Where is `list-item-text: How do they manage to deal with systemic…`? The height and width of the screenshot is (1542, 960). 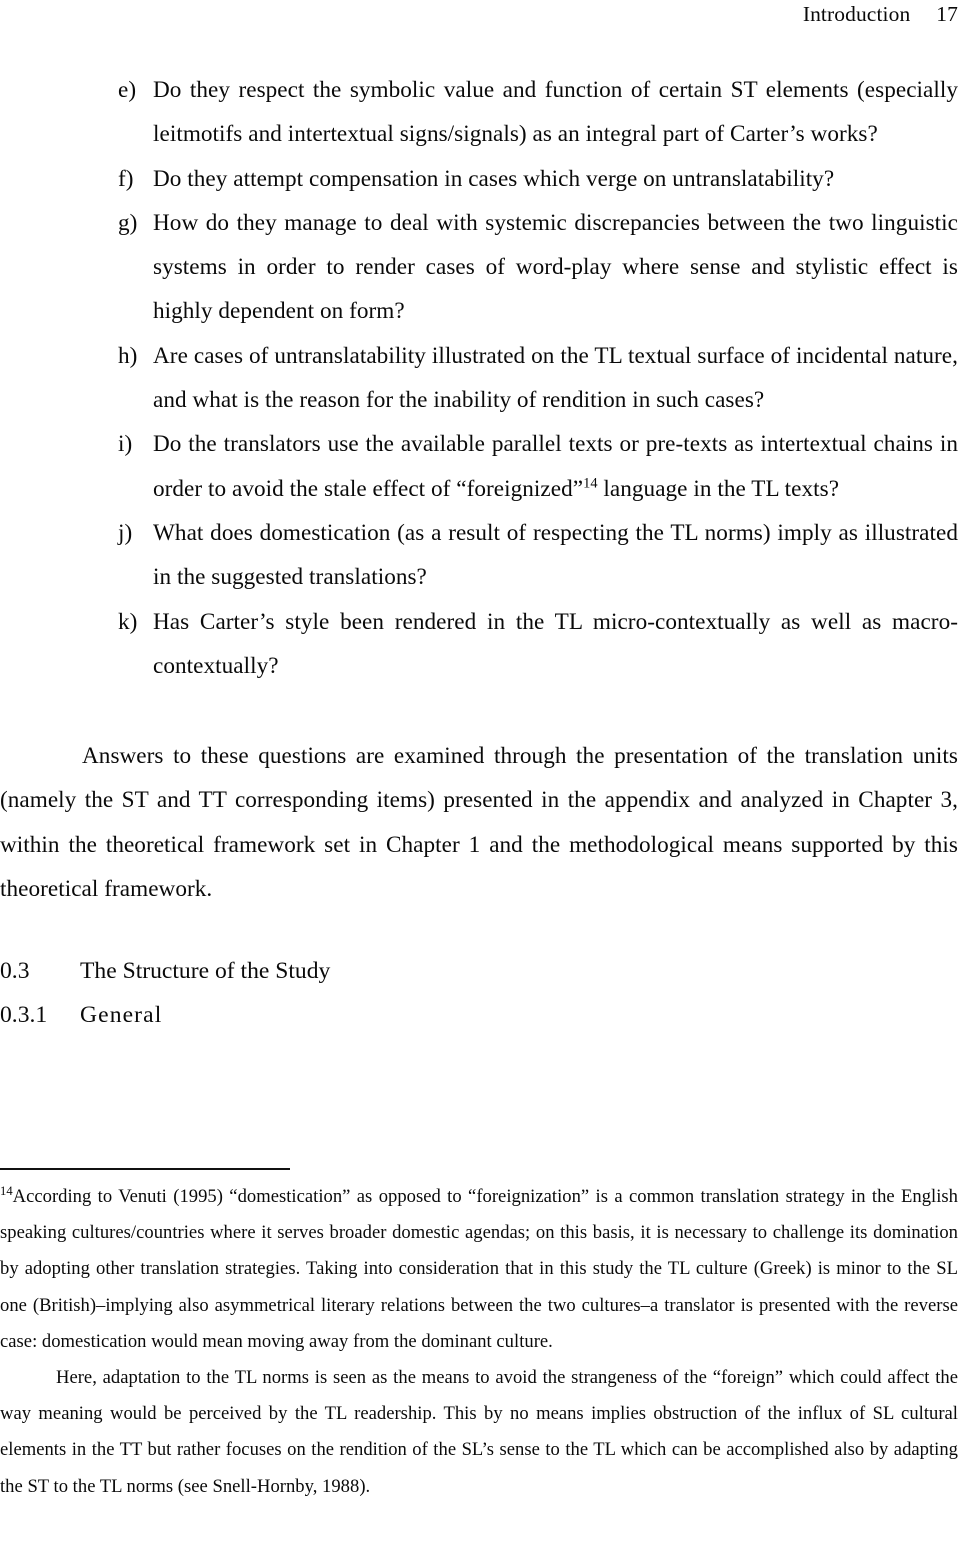 list-item-text: How do they manage to deal with systemic… is located at coordinates (555, 267).